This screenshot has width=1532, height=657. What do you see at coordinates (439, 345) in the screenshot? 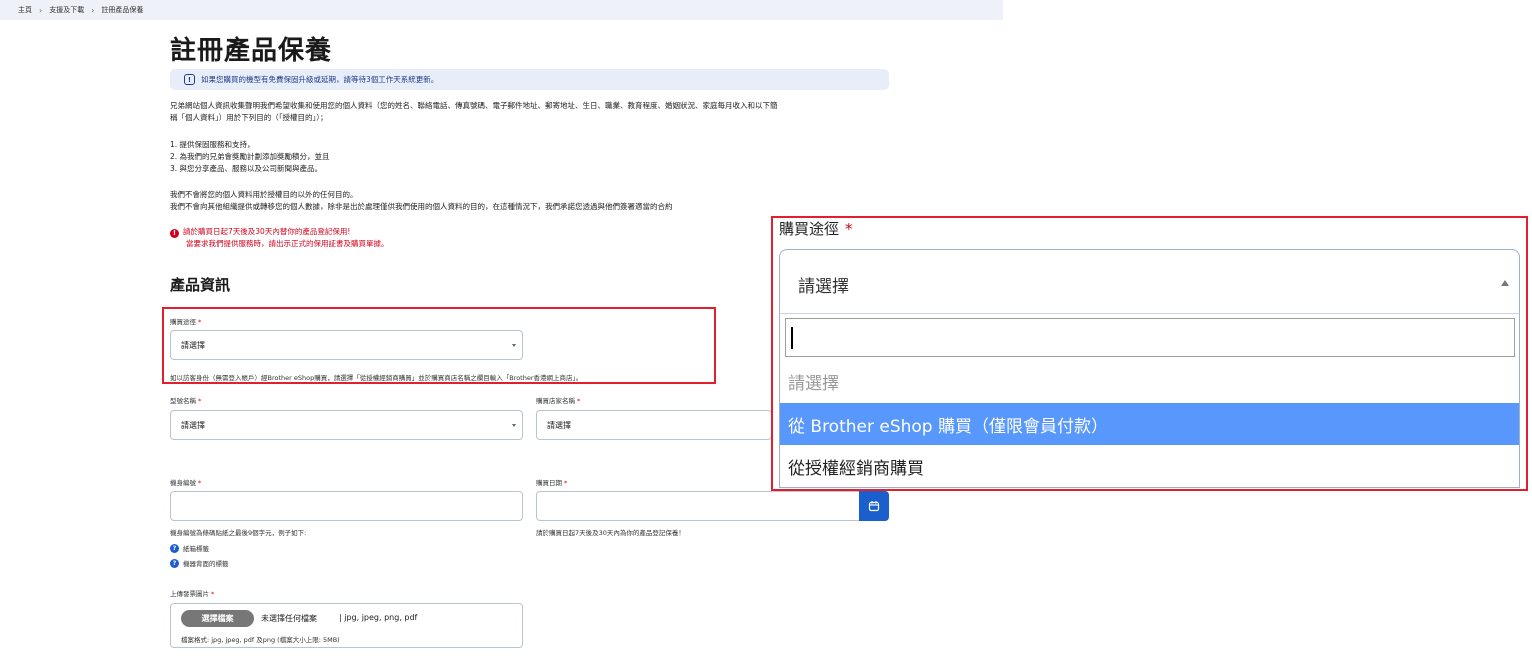
I see `highlight-box` at bounding box center [439, 345].